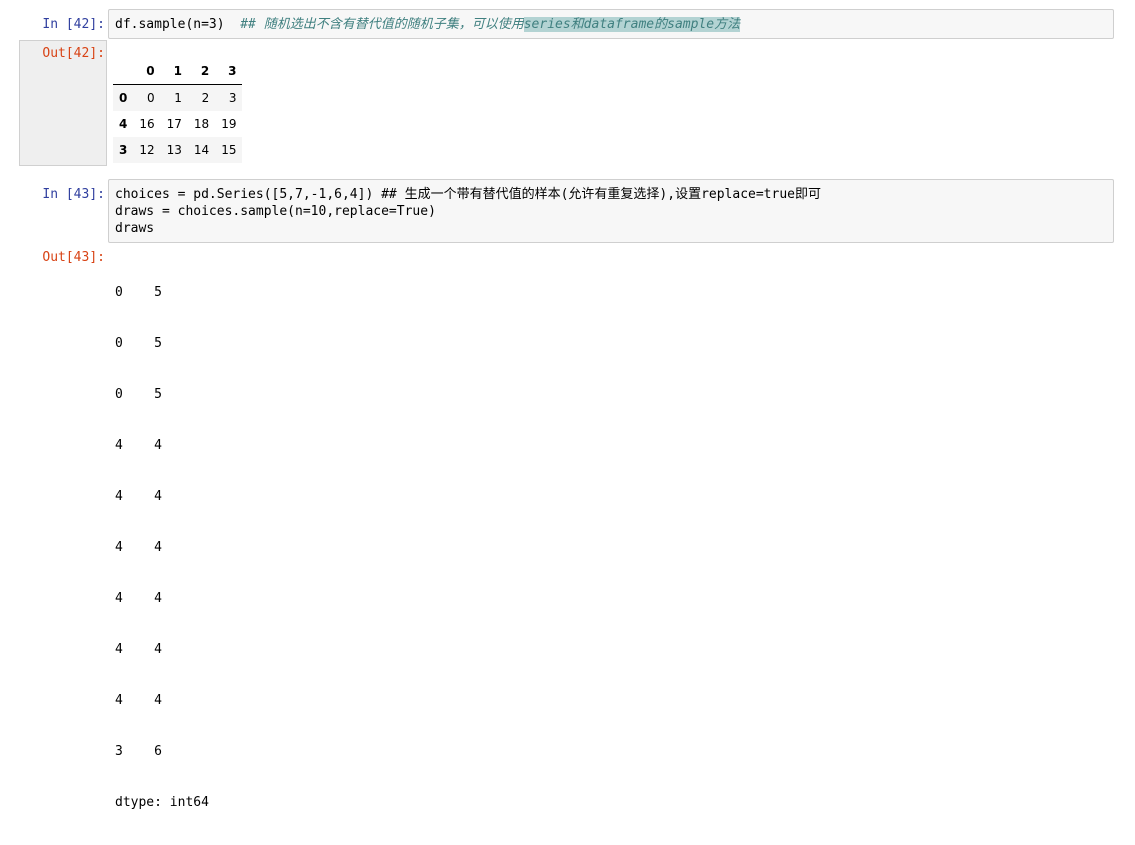  I want to click on table-cell: 13, so click(174, 150).